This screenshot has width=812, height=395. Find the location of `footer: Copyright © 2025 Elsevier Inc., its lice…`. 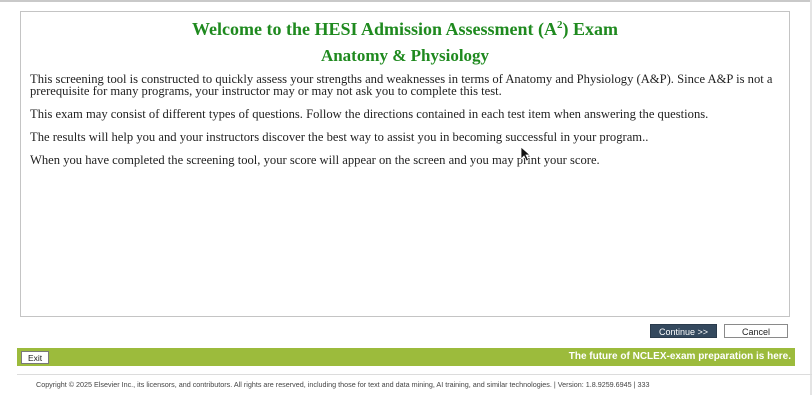

footer: Copyright © 2025 Elsevier Inc., its lice… is located at coordinates (343, 385).